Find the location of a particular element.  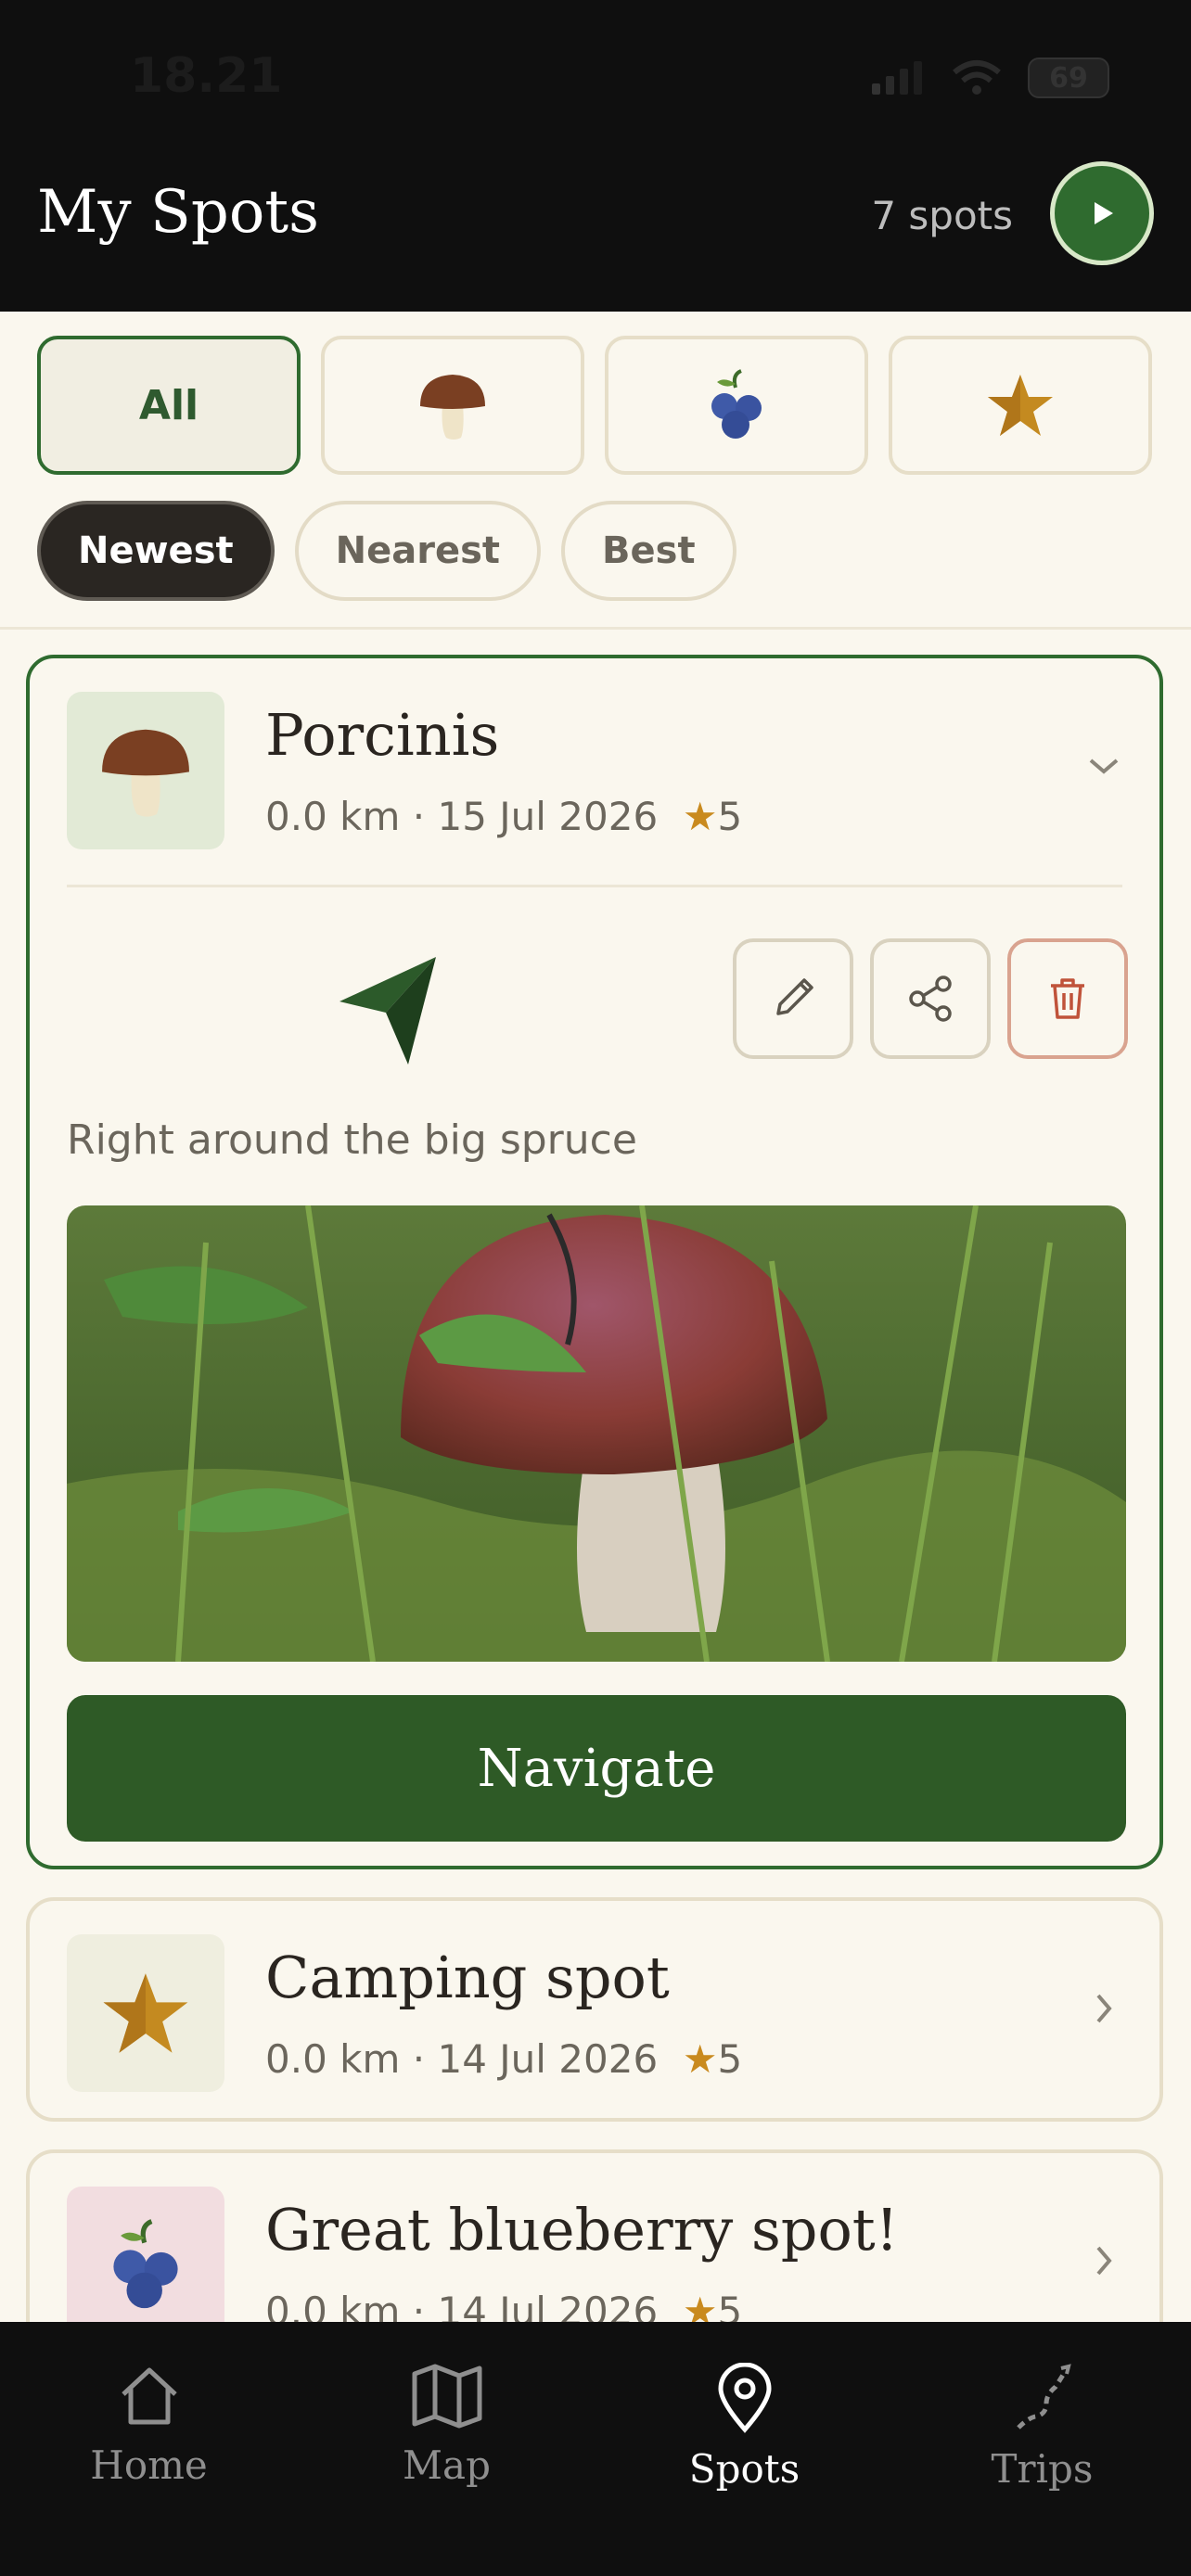

home-icon is located at coordinates (149, 2396).